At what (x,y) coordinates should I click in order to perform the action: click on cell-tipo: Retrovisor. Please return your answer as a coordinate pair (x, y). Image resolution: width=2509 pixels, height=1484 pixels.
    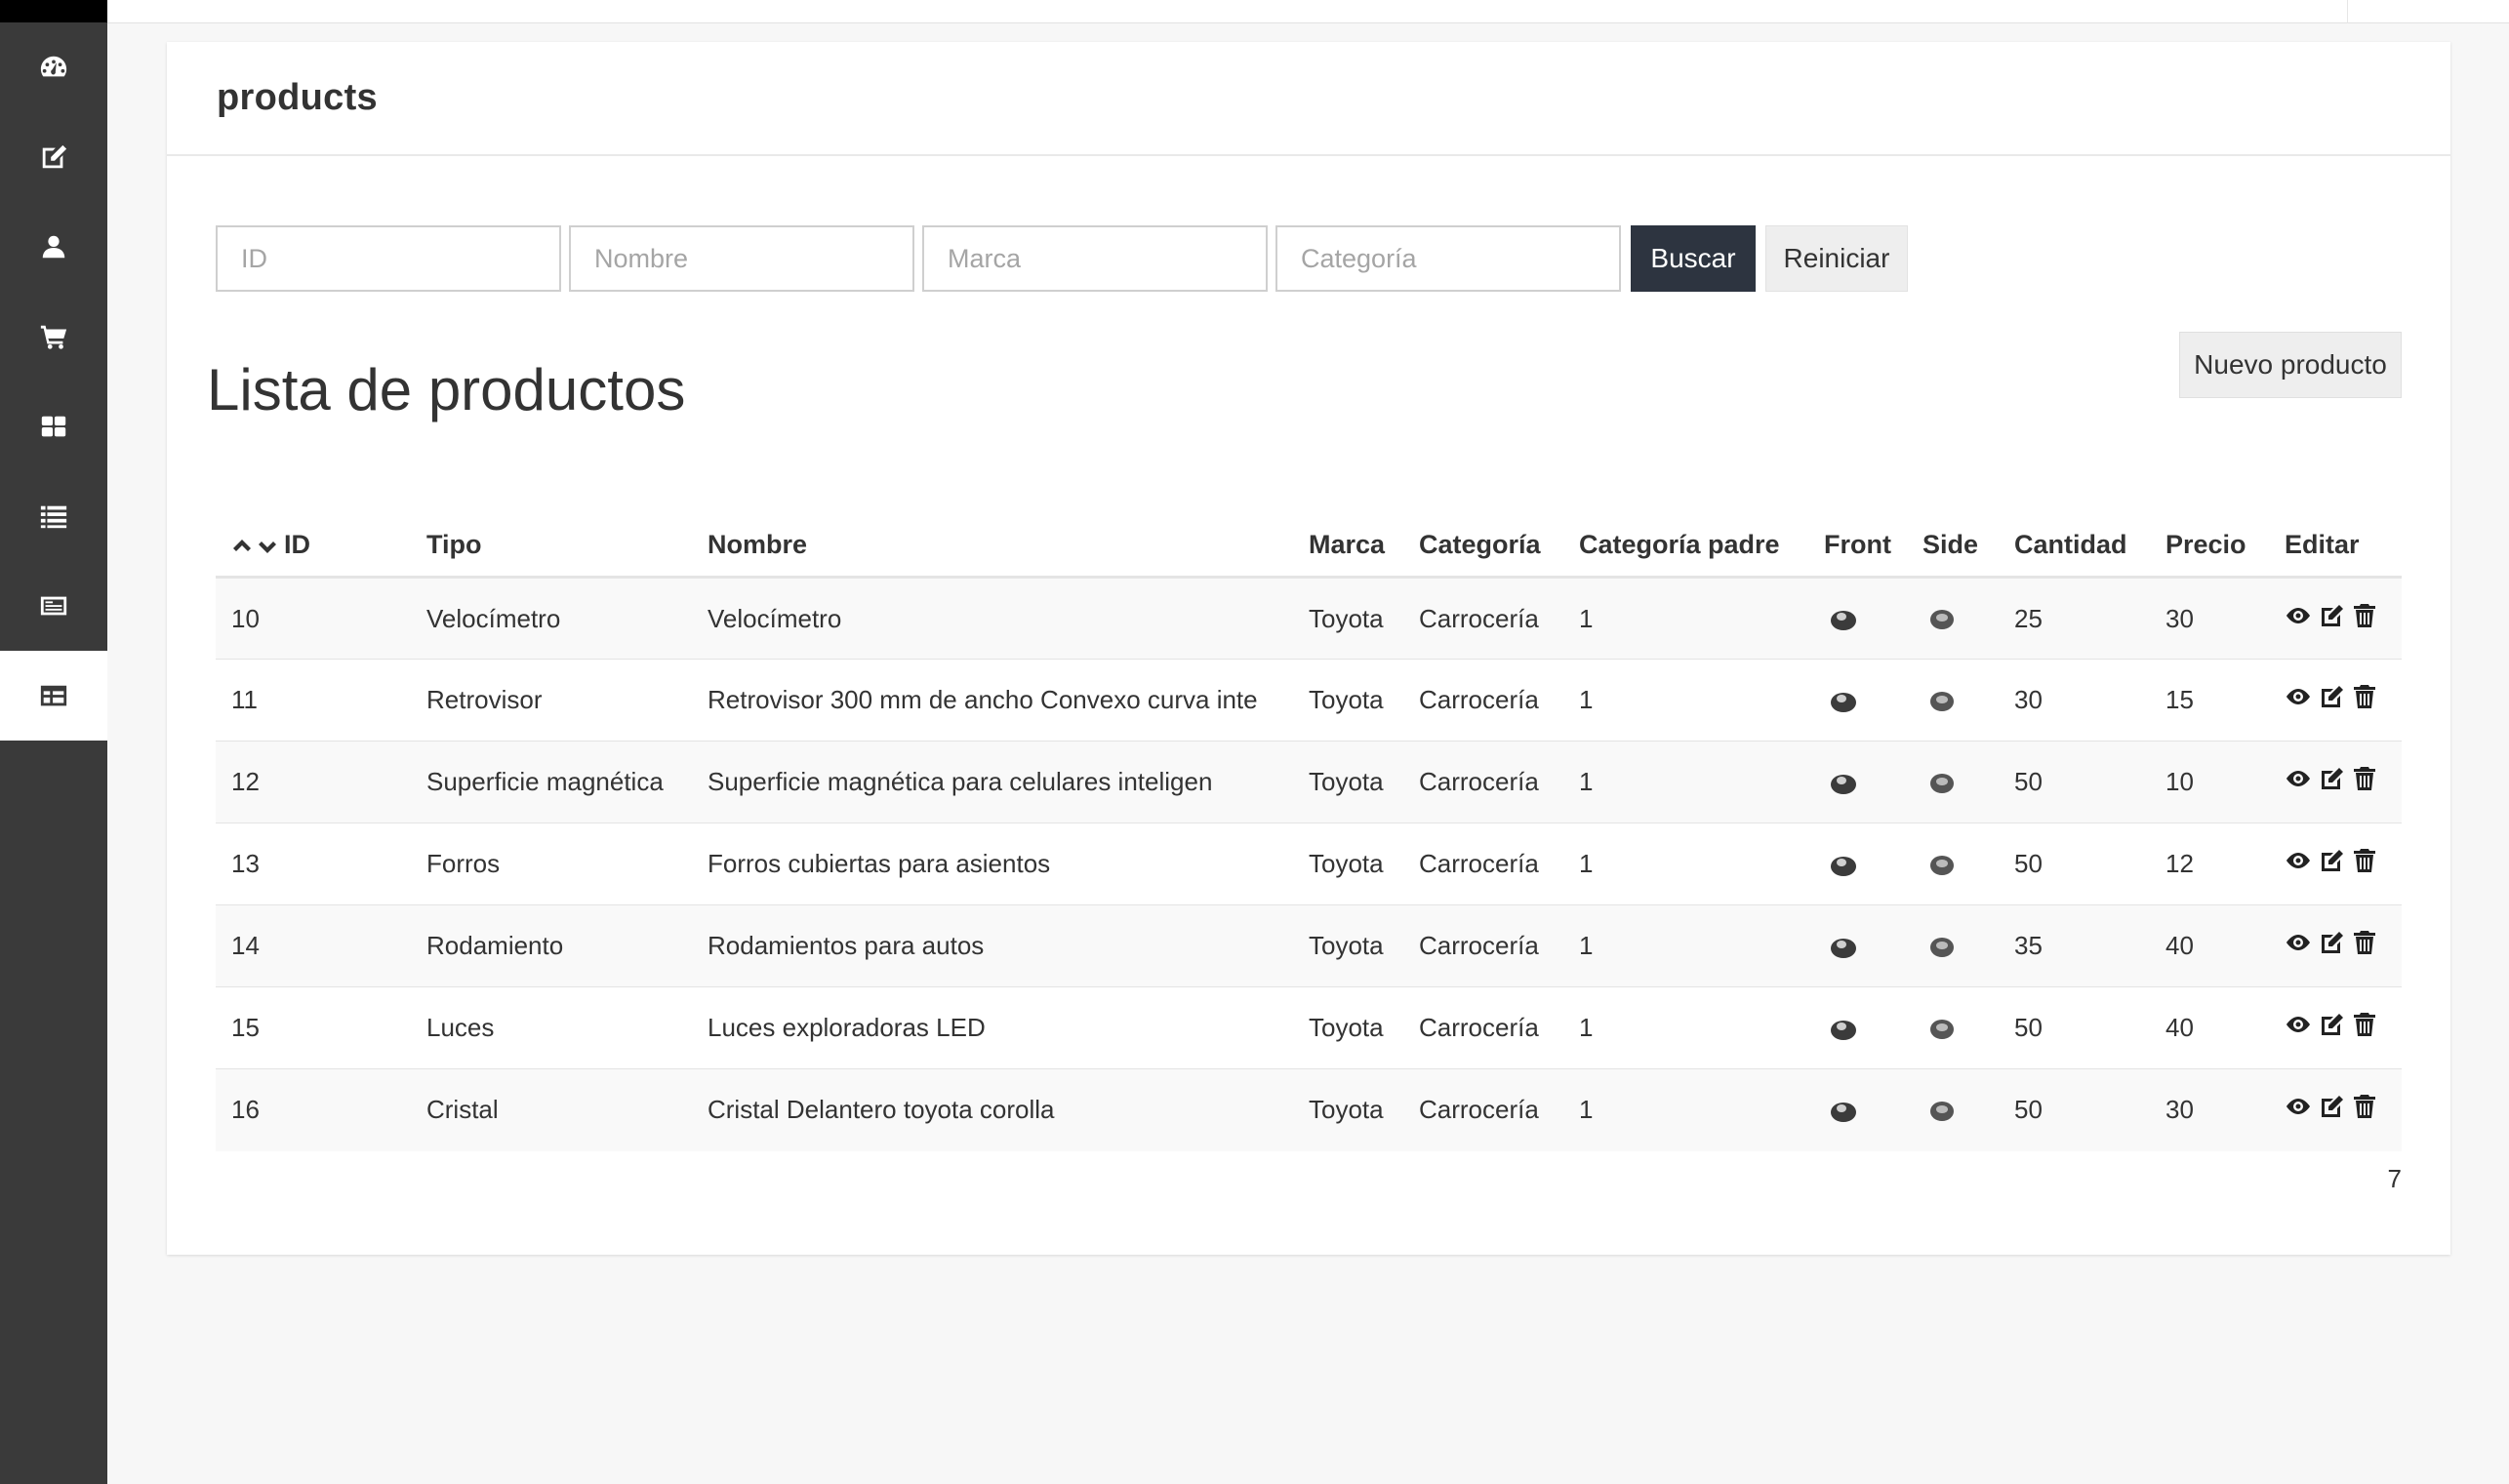
    Looking at the image, I should click on (551, 700).